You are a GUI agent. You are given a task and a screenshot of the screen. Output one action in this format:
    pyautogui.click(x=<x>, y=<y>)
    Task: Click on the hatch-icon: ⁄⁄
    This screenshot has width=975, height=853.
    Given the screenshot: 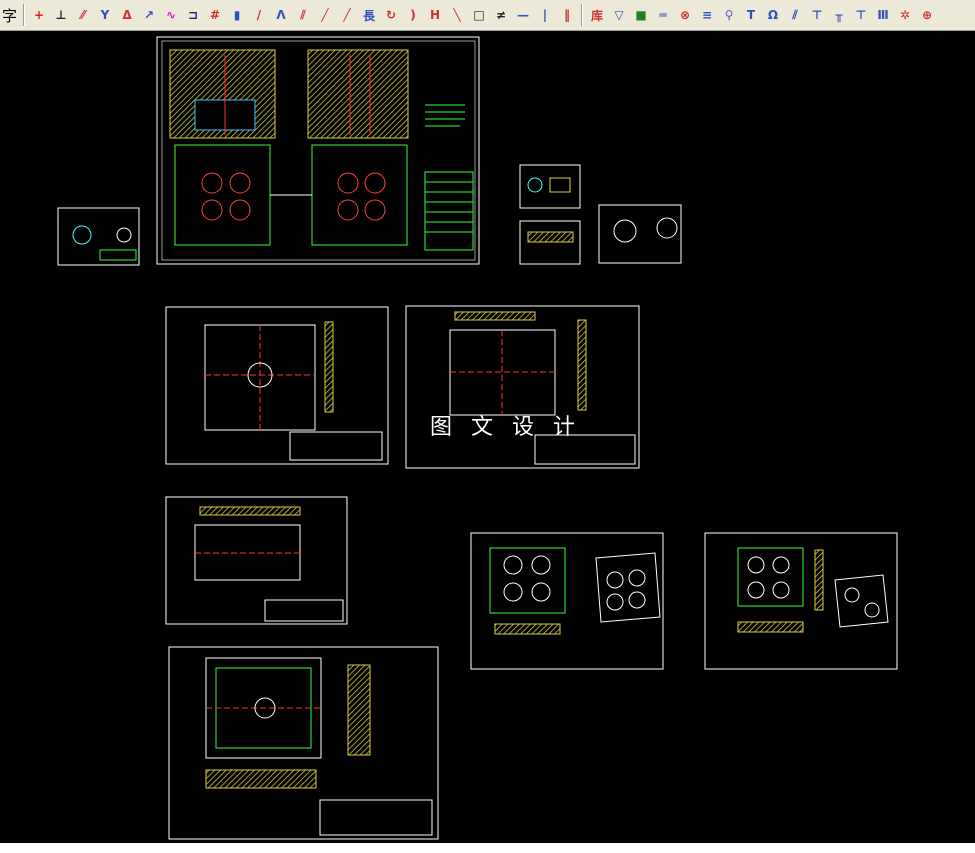 What is the action you would take?
    pyautogui.click(x=83, y=15)
    